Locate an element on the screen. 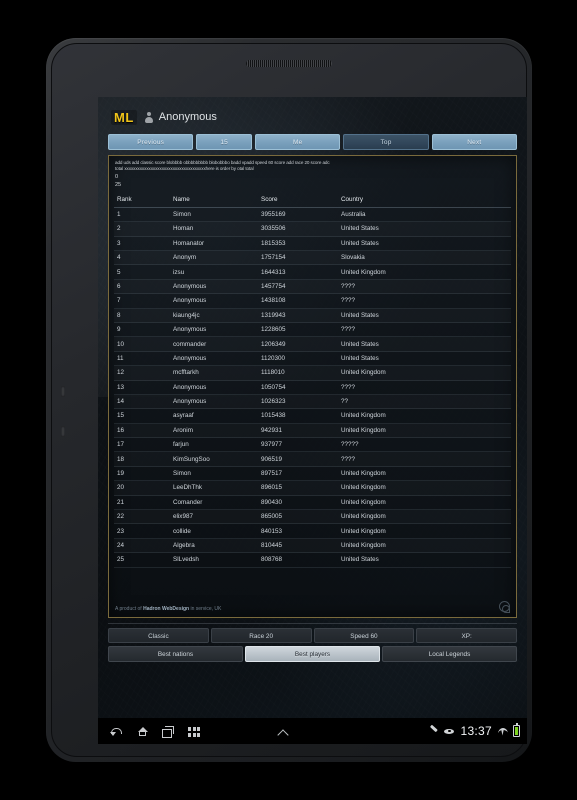 Image resolution: width=577 pixels, height=800 pixels. table-row: 14 Anonymous 1026323?? is located at coordinates (312, 402).